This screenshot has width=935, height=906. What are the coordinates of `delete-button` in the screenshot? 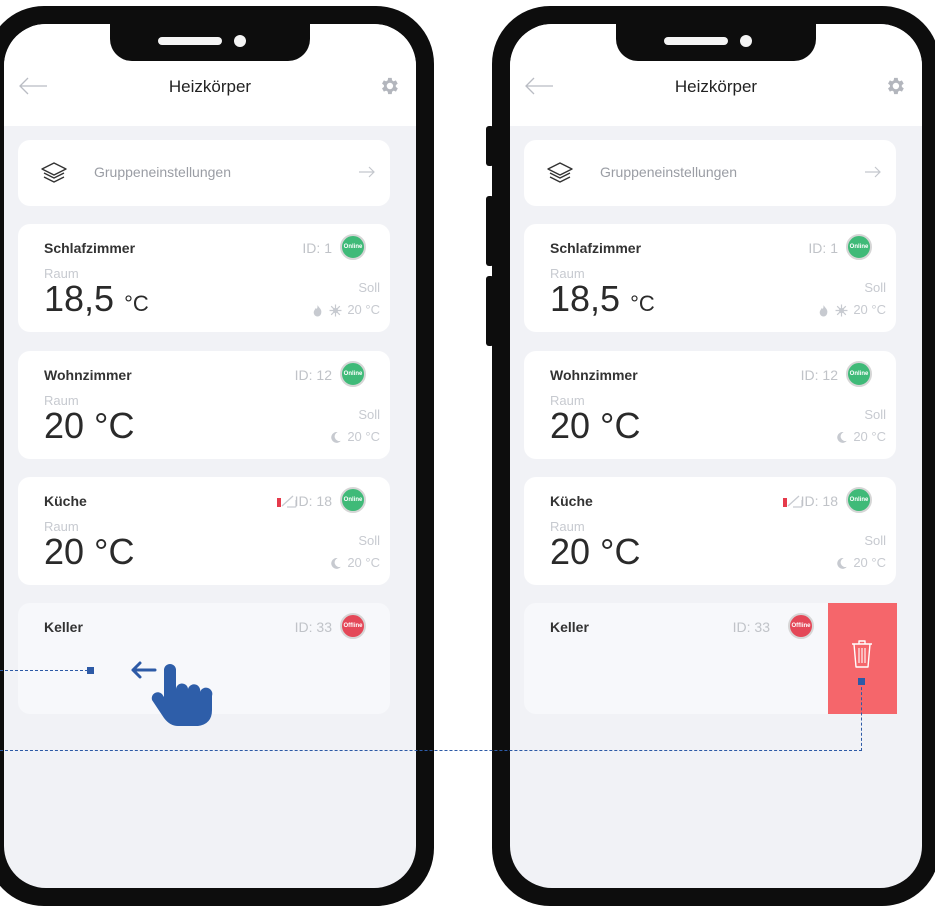 It's located at (862, 658).